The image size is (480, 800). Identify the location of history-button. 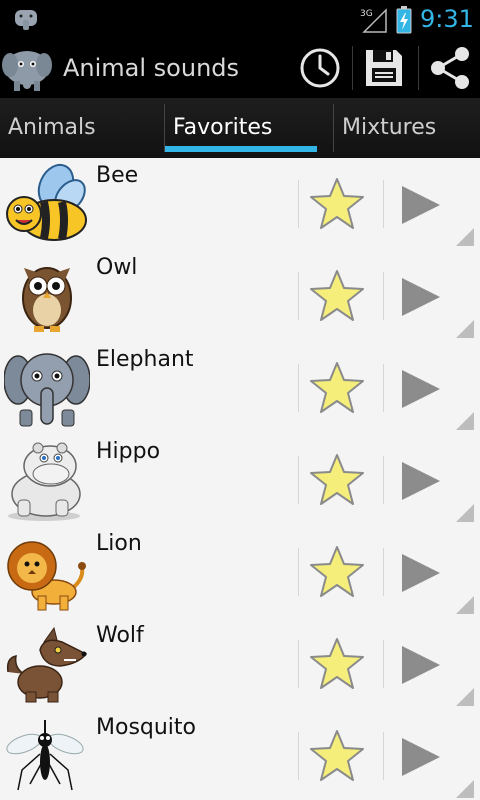
(320, 68).